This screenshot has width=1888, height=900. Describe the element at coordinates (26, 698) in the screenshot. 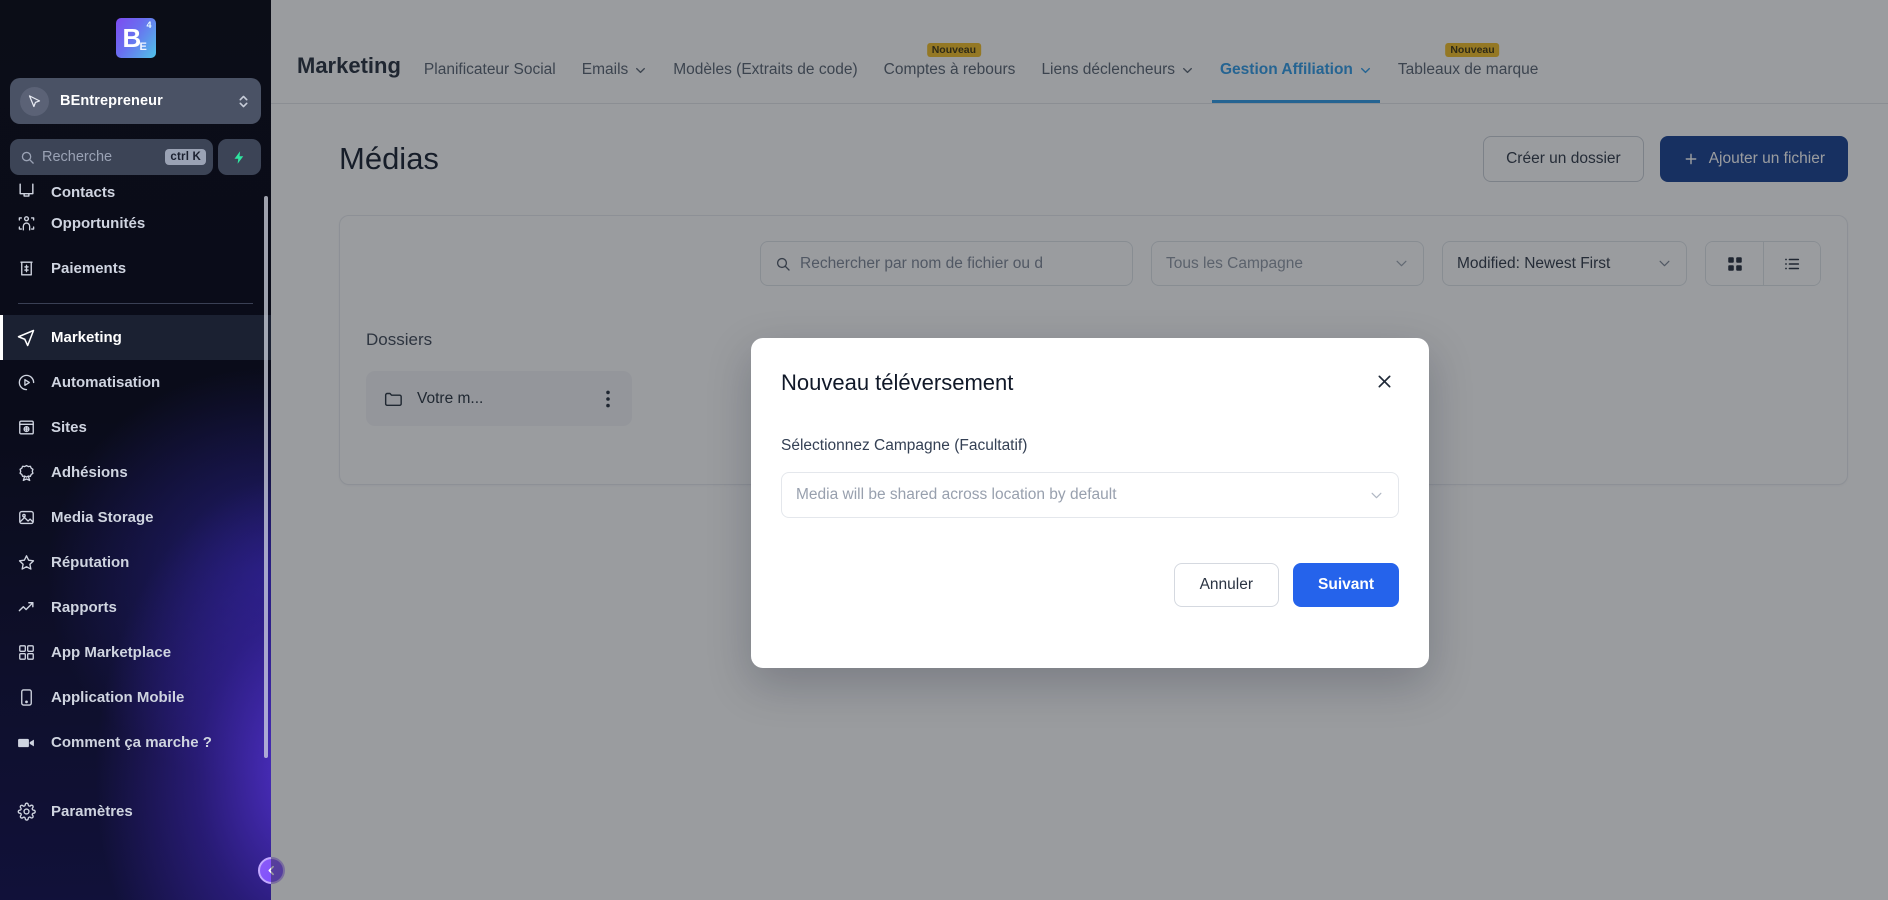

I see `mobile-app-icon` at that location.